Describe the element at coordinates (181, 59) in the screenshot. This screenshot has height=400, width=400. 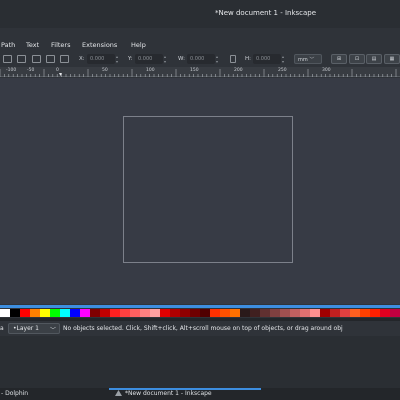
I see `w-label: W:` at that location.